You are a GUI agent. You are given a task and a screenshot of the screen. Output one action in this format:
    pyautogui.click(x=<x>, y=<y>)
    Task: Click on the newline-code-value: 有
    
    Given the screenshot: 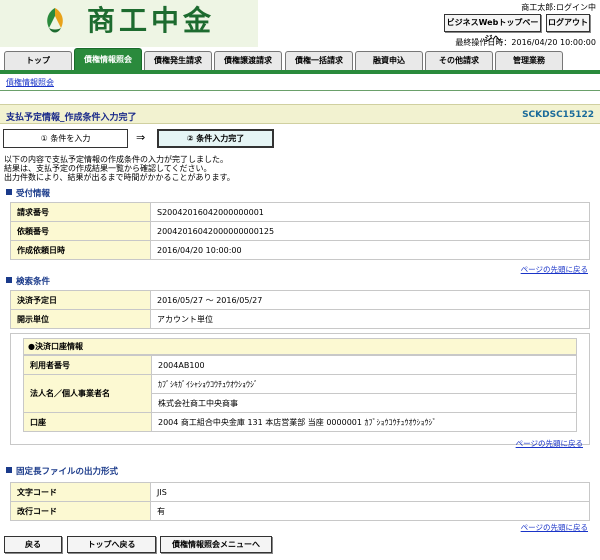 What is the action you would take?
    pyautogui.click(x=370, y=511)
    